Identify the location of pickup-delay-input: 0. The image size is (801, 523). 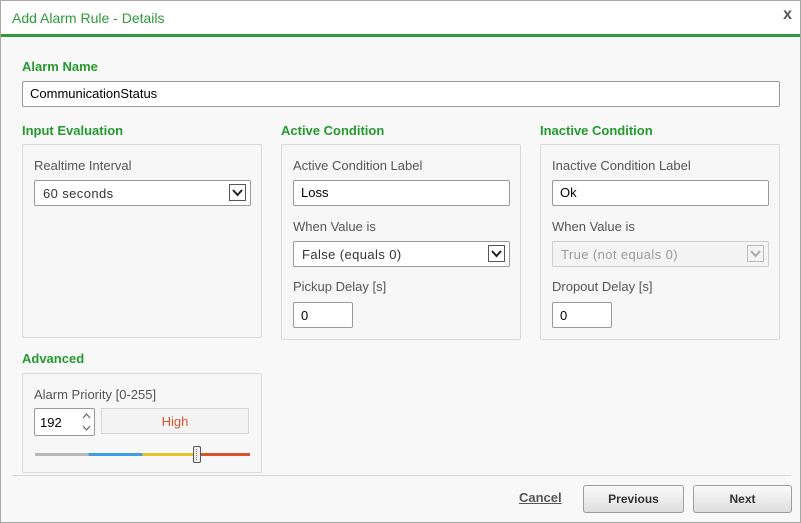
(323, 315).